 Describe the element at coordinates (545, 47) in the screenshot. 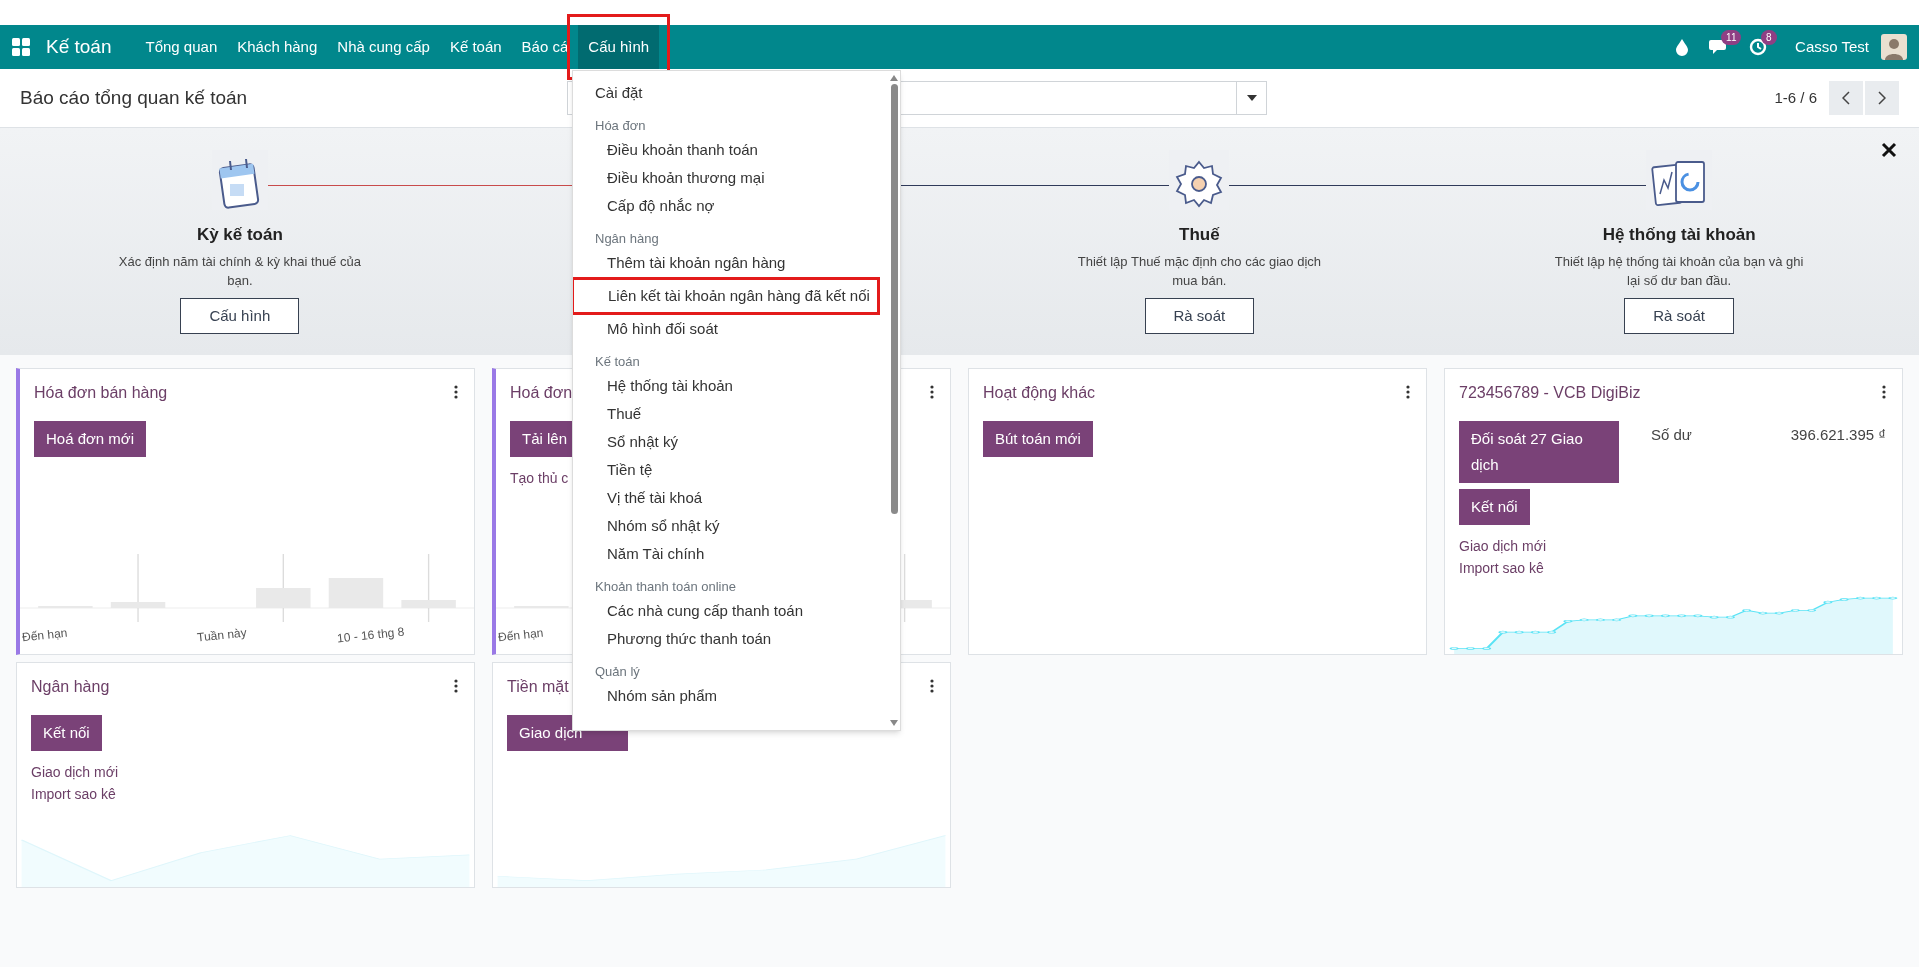

I see `nav-menu-item: Báo cá` at that location.